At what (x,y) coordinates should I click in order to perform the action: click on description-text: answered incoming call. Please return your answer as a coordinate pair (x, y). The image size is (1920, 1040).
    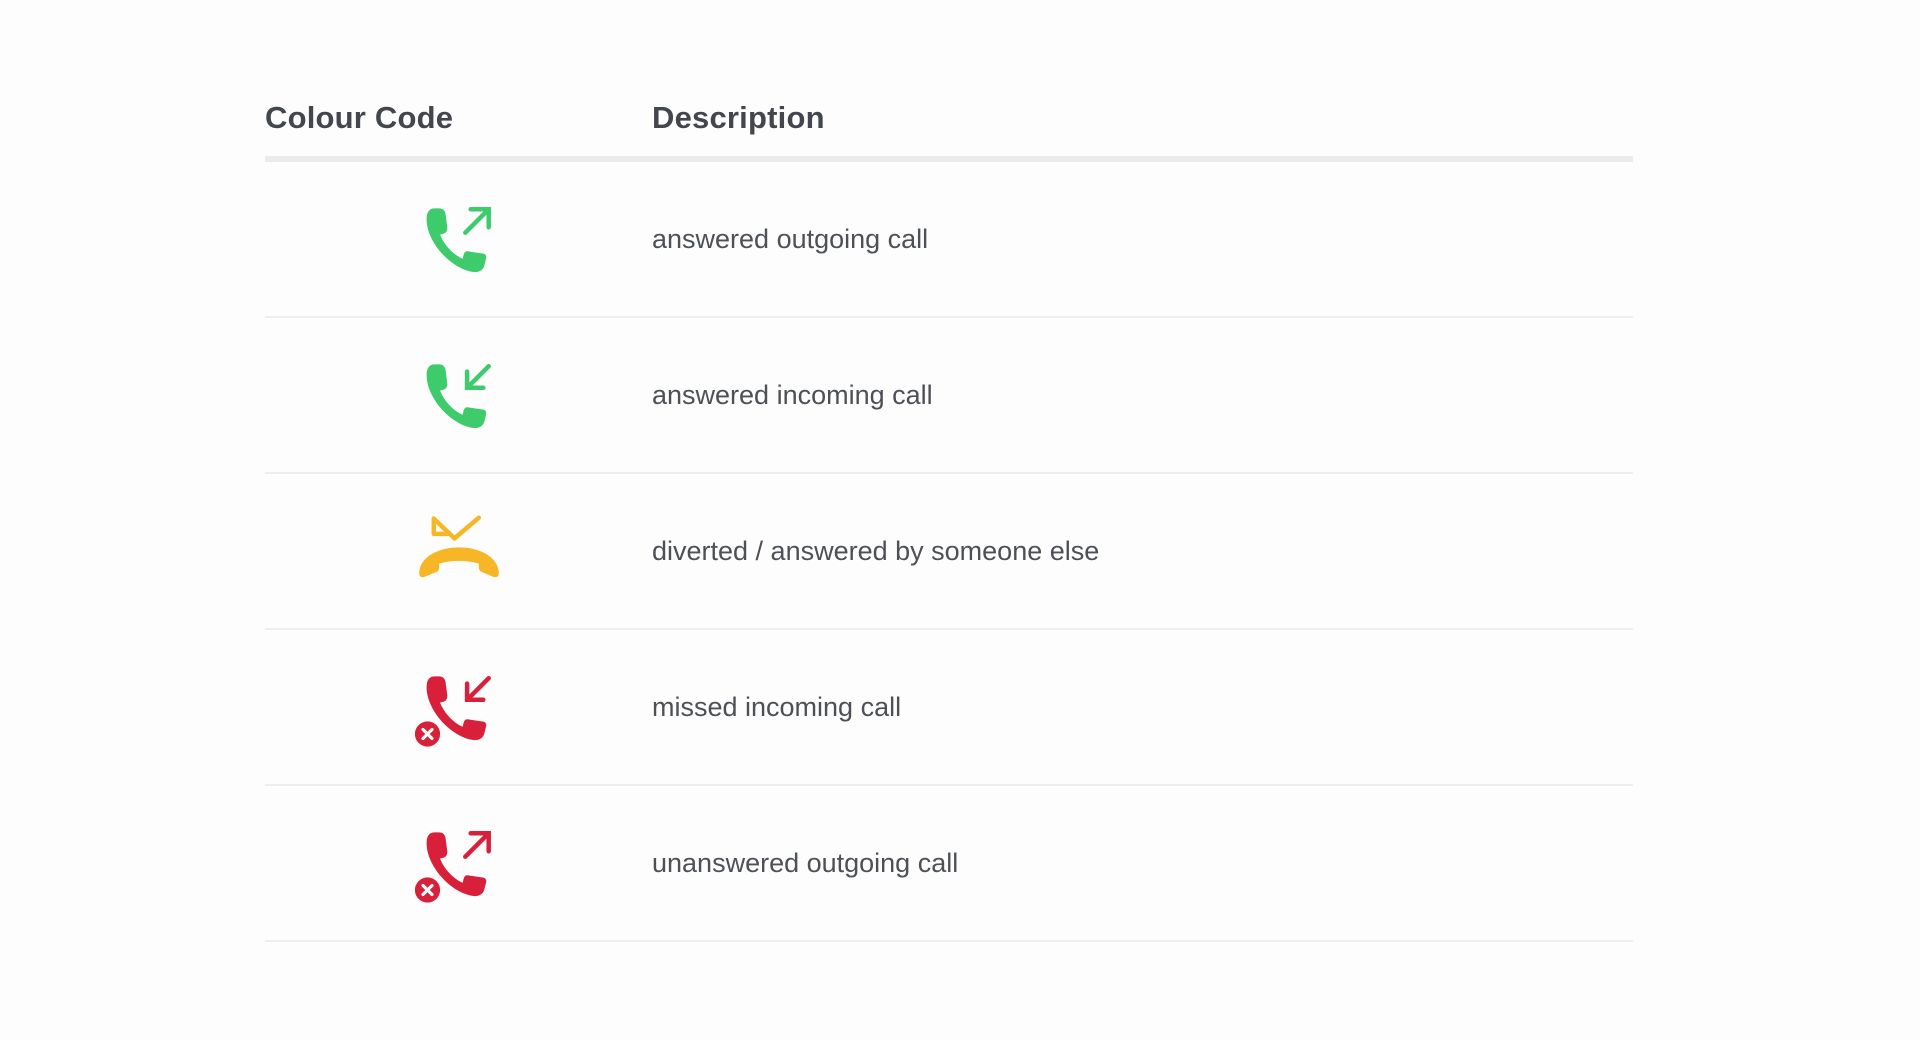
    Looking at the image, I should click on (792, 394).